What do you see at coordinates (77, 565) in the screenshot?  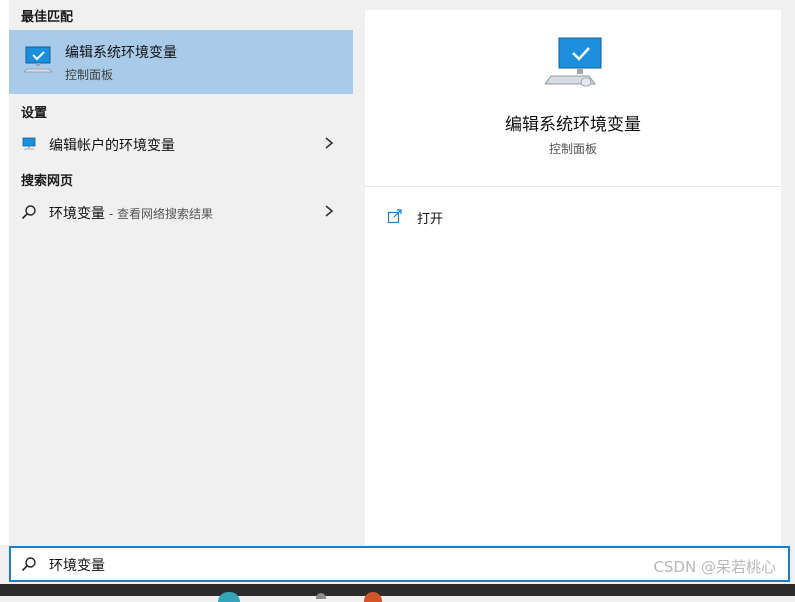 I see `search-input: 环境变量` at bounding box center [77, 565].